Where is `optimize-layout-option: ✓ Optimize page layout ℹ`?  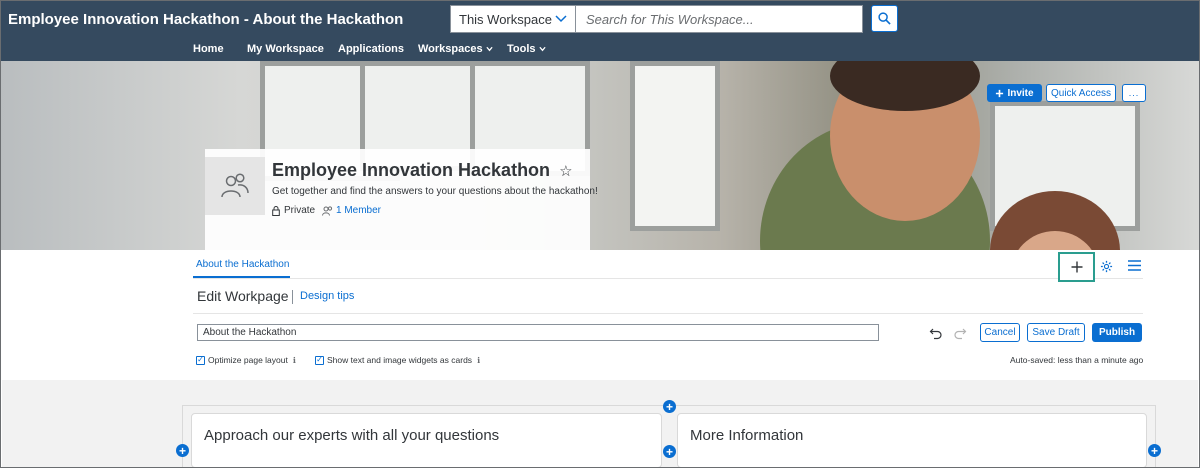
optimize-layout-option: ✓ Optimize page layout ℹ is located at coordinates (246, 360).